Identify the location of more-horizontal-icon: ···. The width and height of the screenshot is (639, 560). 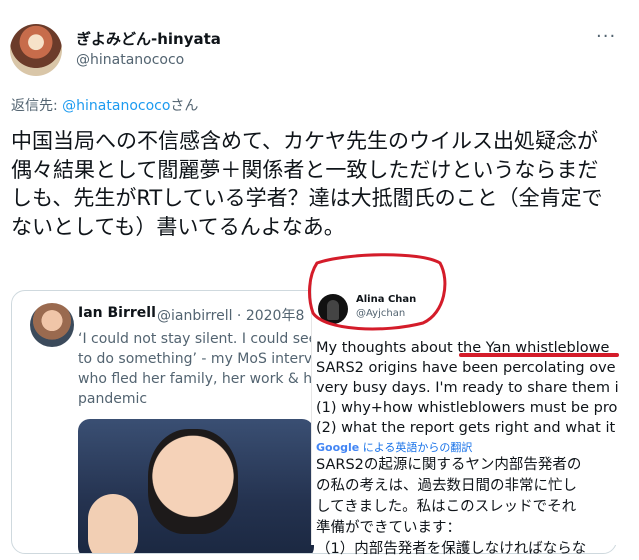
(606, 36).